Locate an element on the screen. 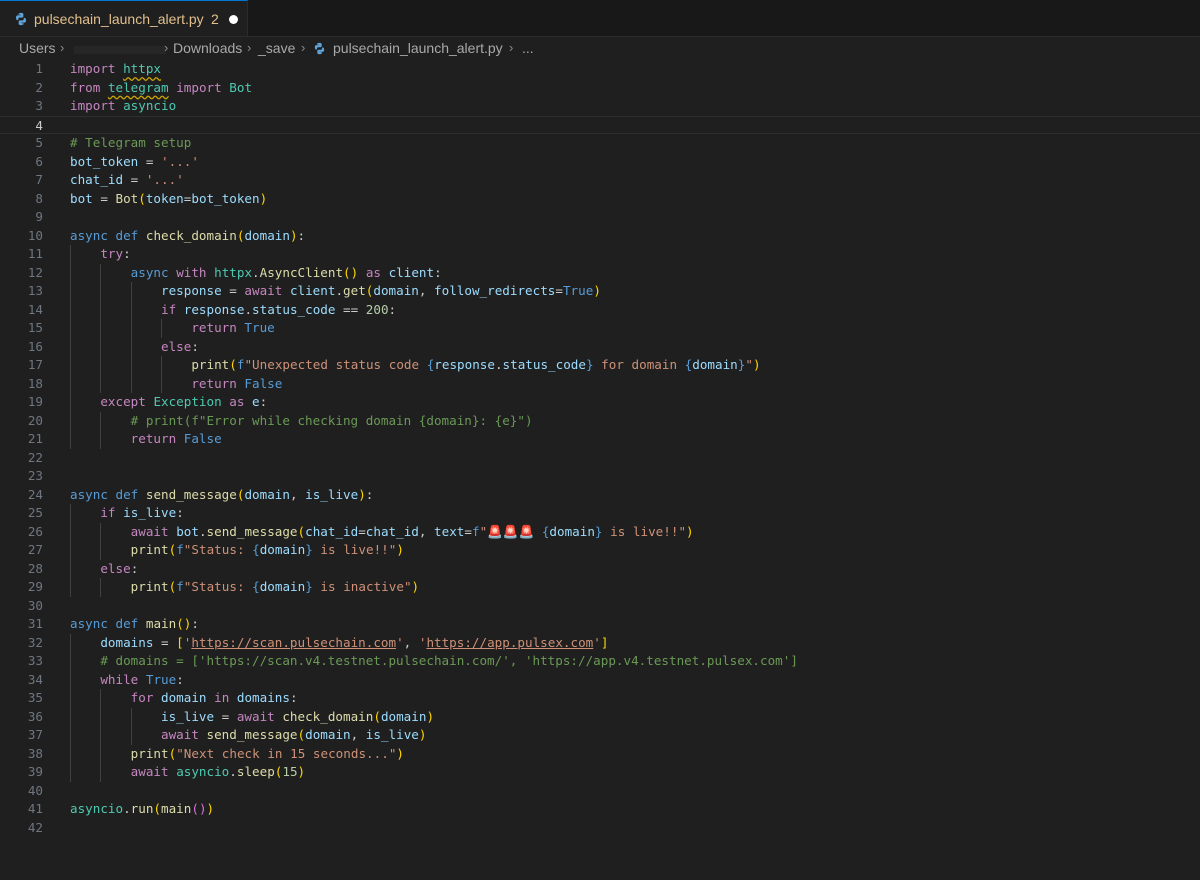  code-text: return False is located at coordinates (176, 438).